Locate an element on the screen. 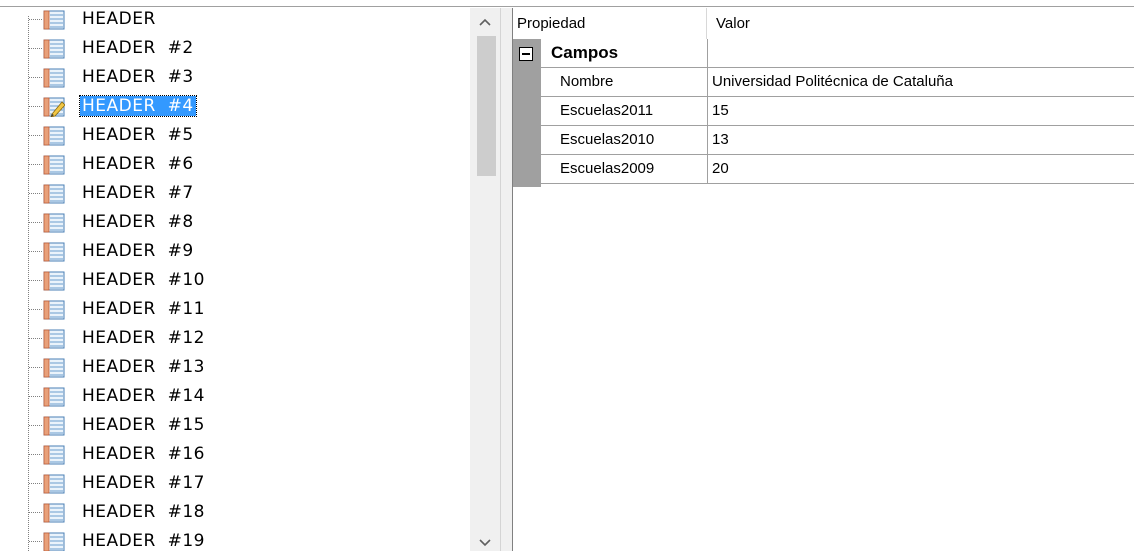 This screenshot has height=553, width=1134. category-row: Campos is located at coordinates (826, 53).